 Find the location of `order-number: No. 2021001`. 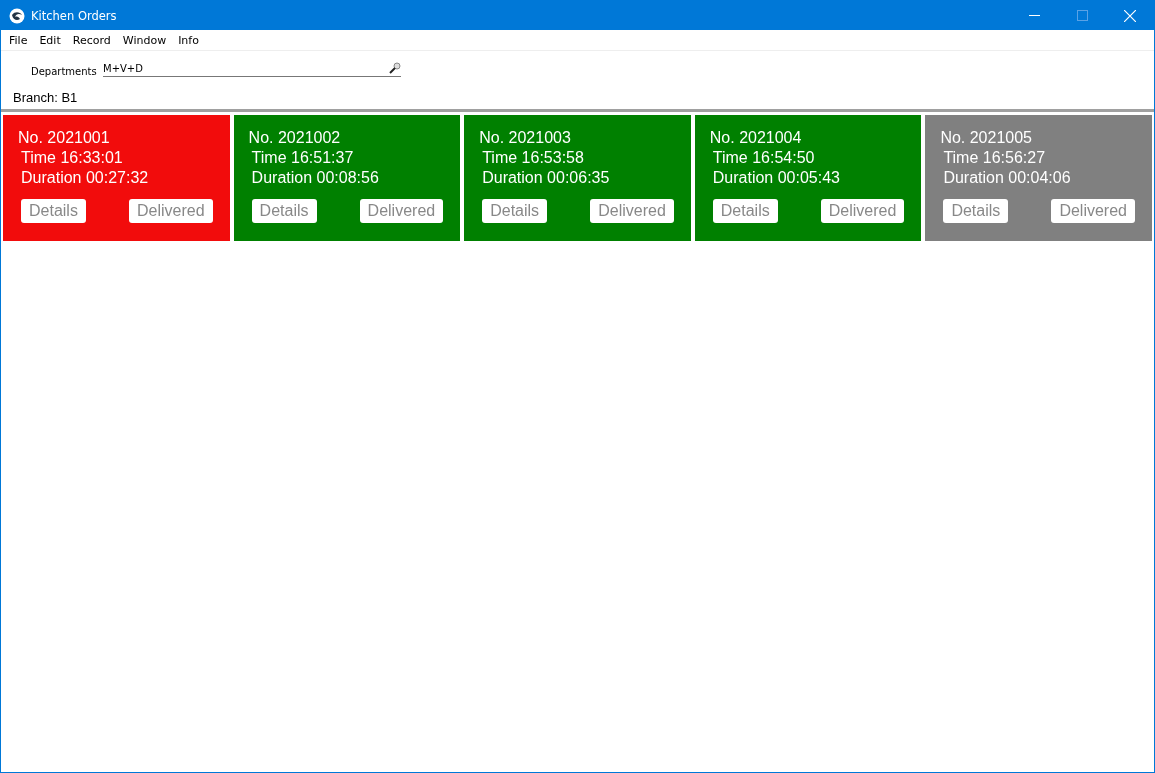

order-number: No. 2021001 is located at coordinates (64, 138).